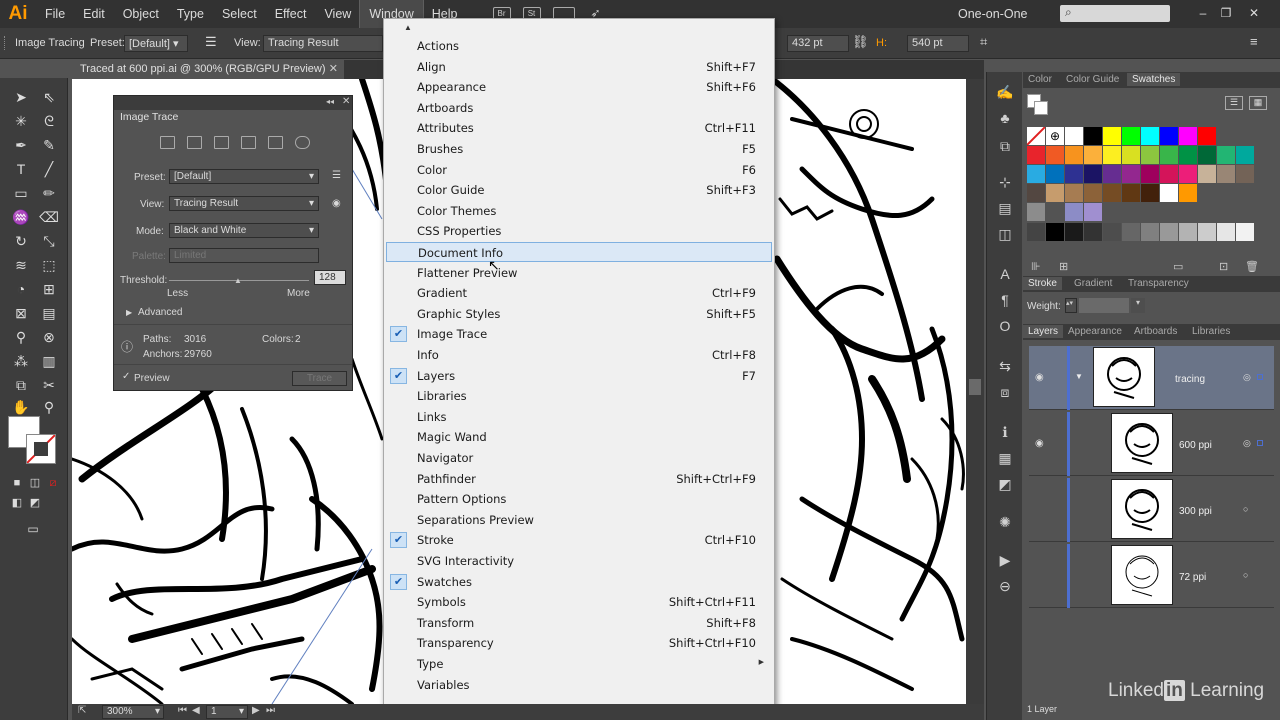 This screenshot has width=1280, height=720. Describe the element at coordinates (579, 623) in the screenshot. I see `menu-item-transform: Transform Shift+F8` at that location.